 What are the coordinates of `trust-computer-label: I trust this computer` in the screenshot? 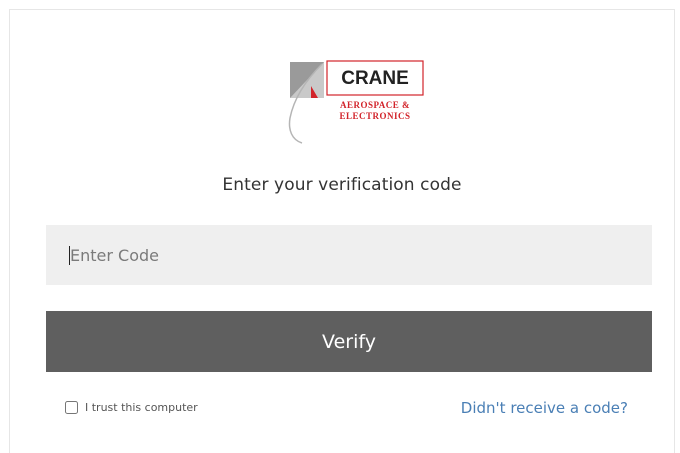 It's located at (141, 407).